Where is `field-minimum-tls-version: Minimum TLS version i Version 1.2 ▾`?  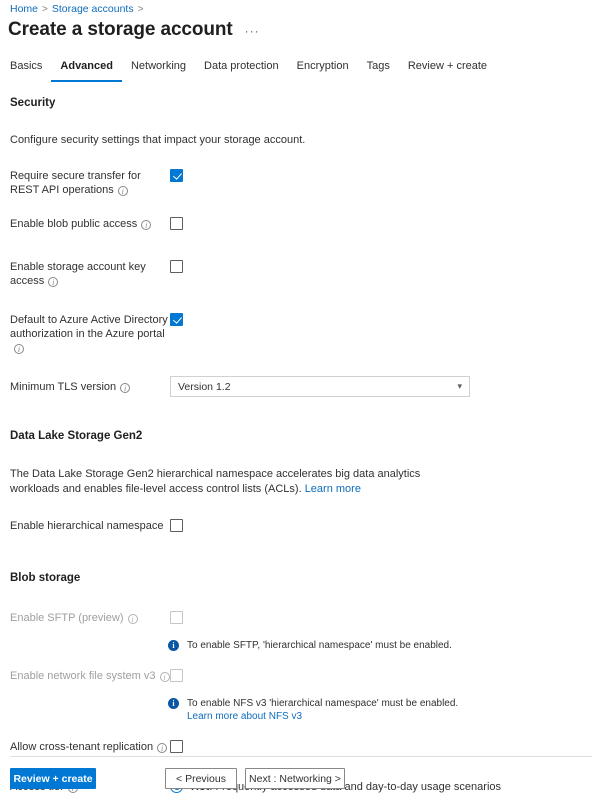 field-minimum-tls-version: Minimum TLS version i Version 1.2 ▾ is located at coordinates (306, 386).